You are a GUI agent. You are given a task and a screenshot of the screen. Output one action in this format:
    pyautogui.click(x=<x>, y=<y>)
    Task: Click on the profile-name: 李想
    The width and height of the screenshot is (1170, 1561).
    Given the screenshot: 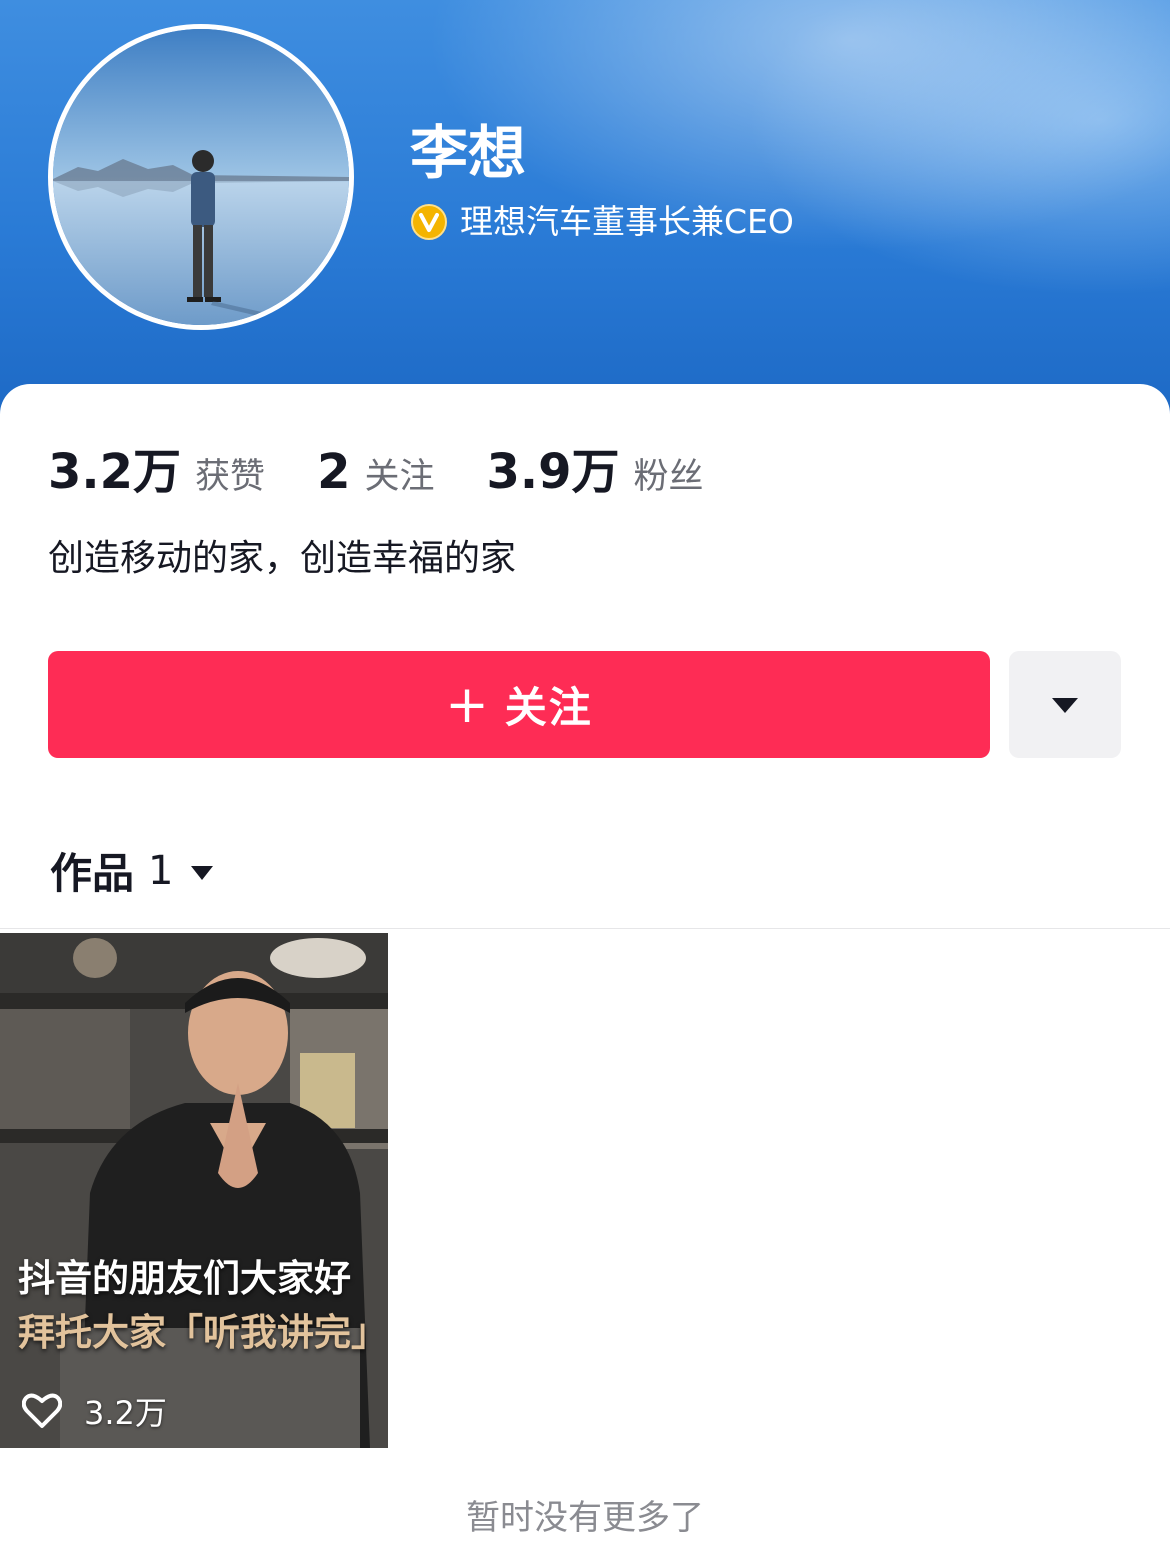 What is the action you would take?
    pyautogui.click(x=468, y=153)
    